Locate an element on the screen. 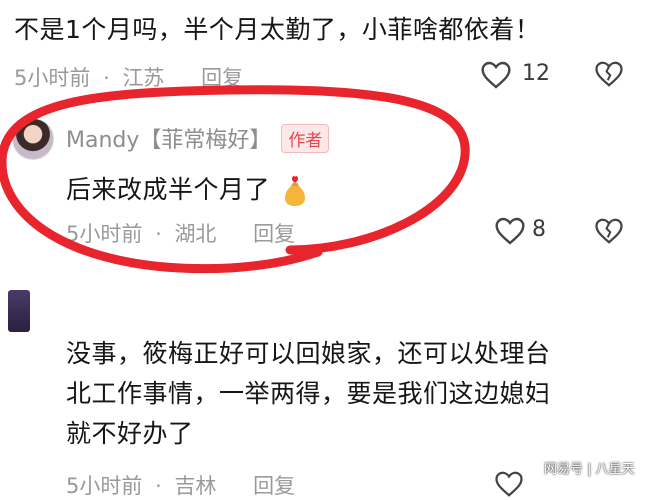 Image resolution: width=660 pixels, height=500 pixels. comment-2-meta: 5小时前 · 湖北 回复 is located at coordinates (180, 233).